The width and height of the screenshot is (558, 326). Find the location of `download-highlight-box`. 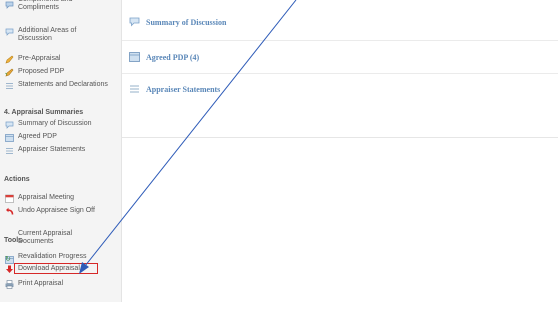

download-highlight-box is located at coordinates (56, 268).